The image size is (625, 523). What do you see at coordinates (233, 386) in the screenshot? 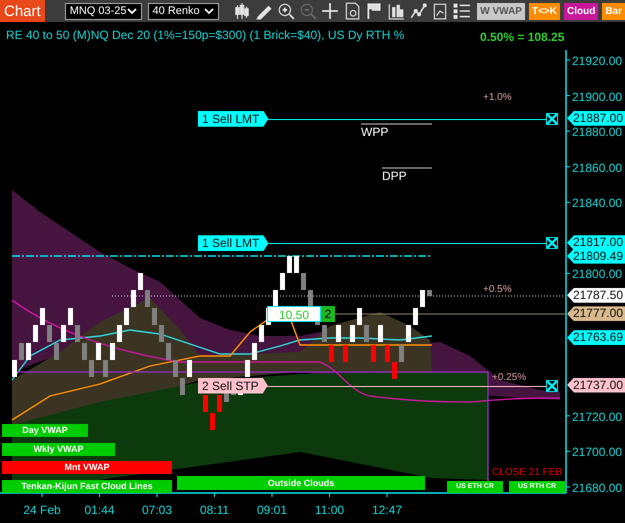
I see `order-label: 2 Sell STP` at bounding box center [233, 386].